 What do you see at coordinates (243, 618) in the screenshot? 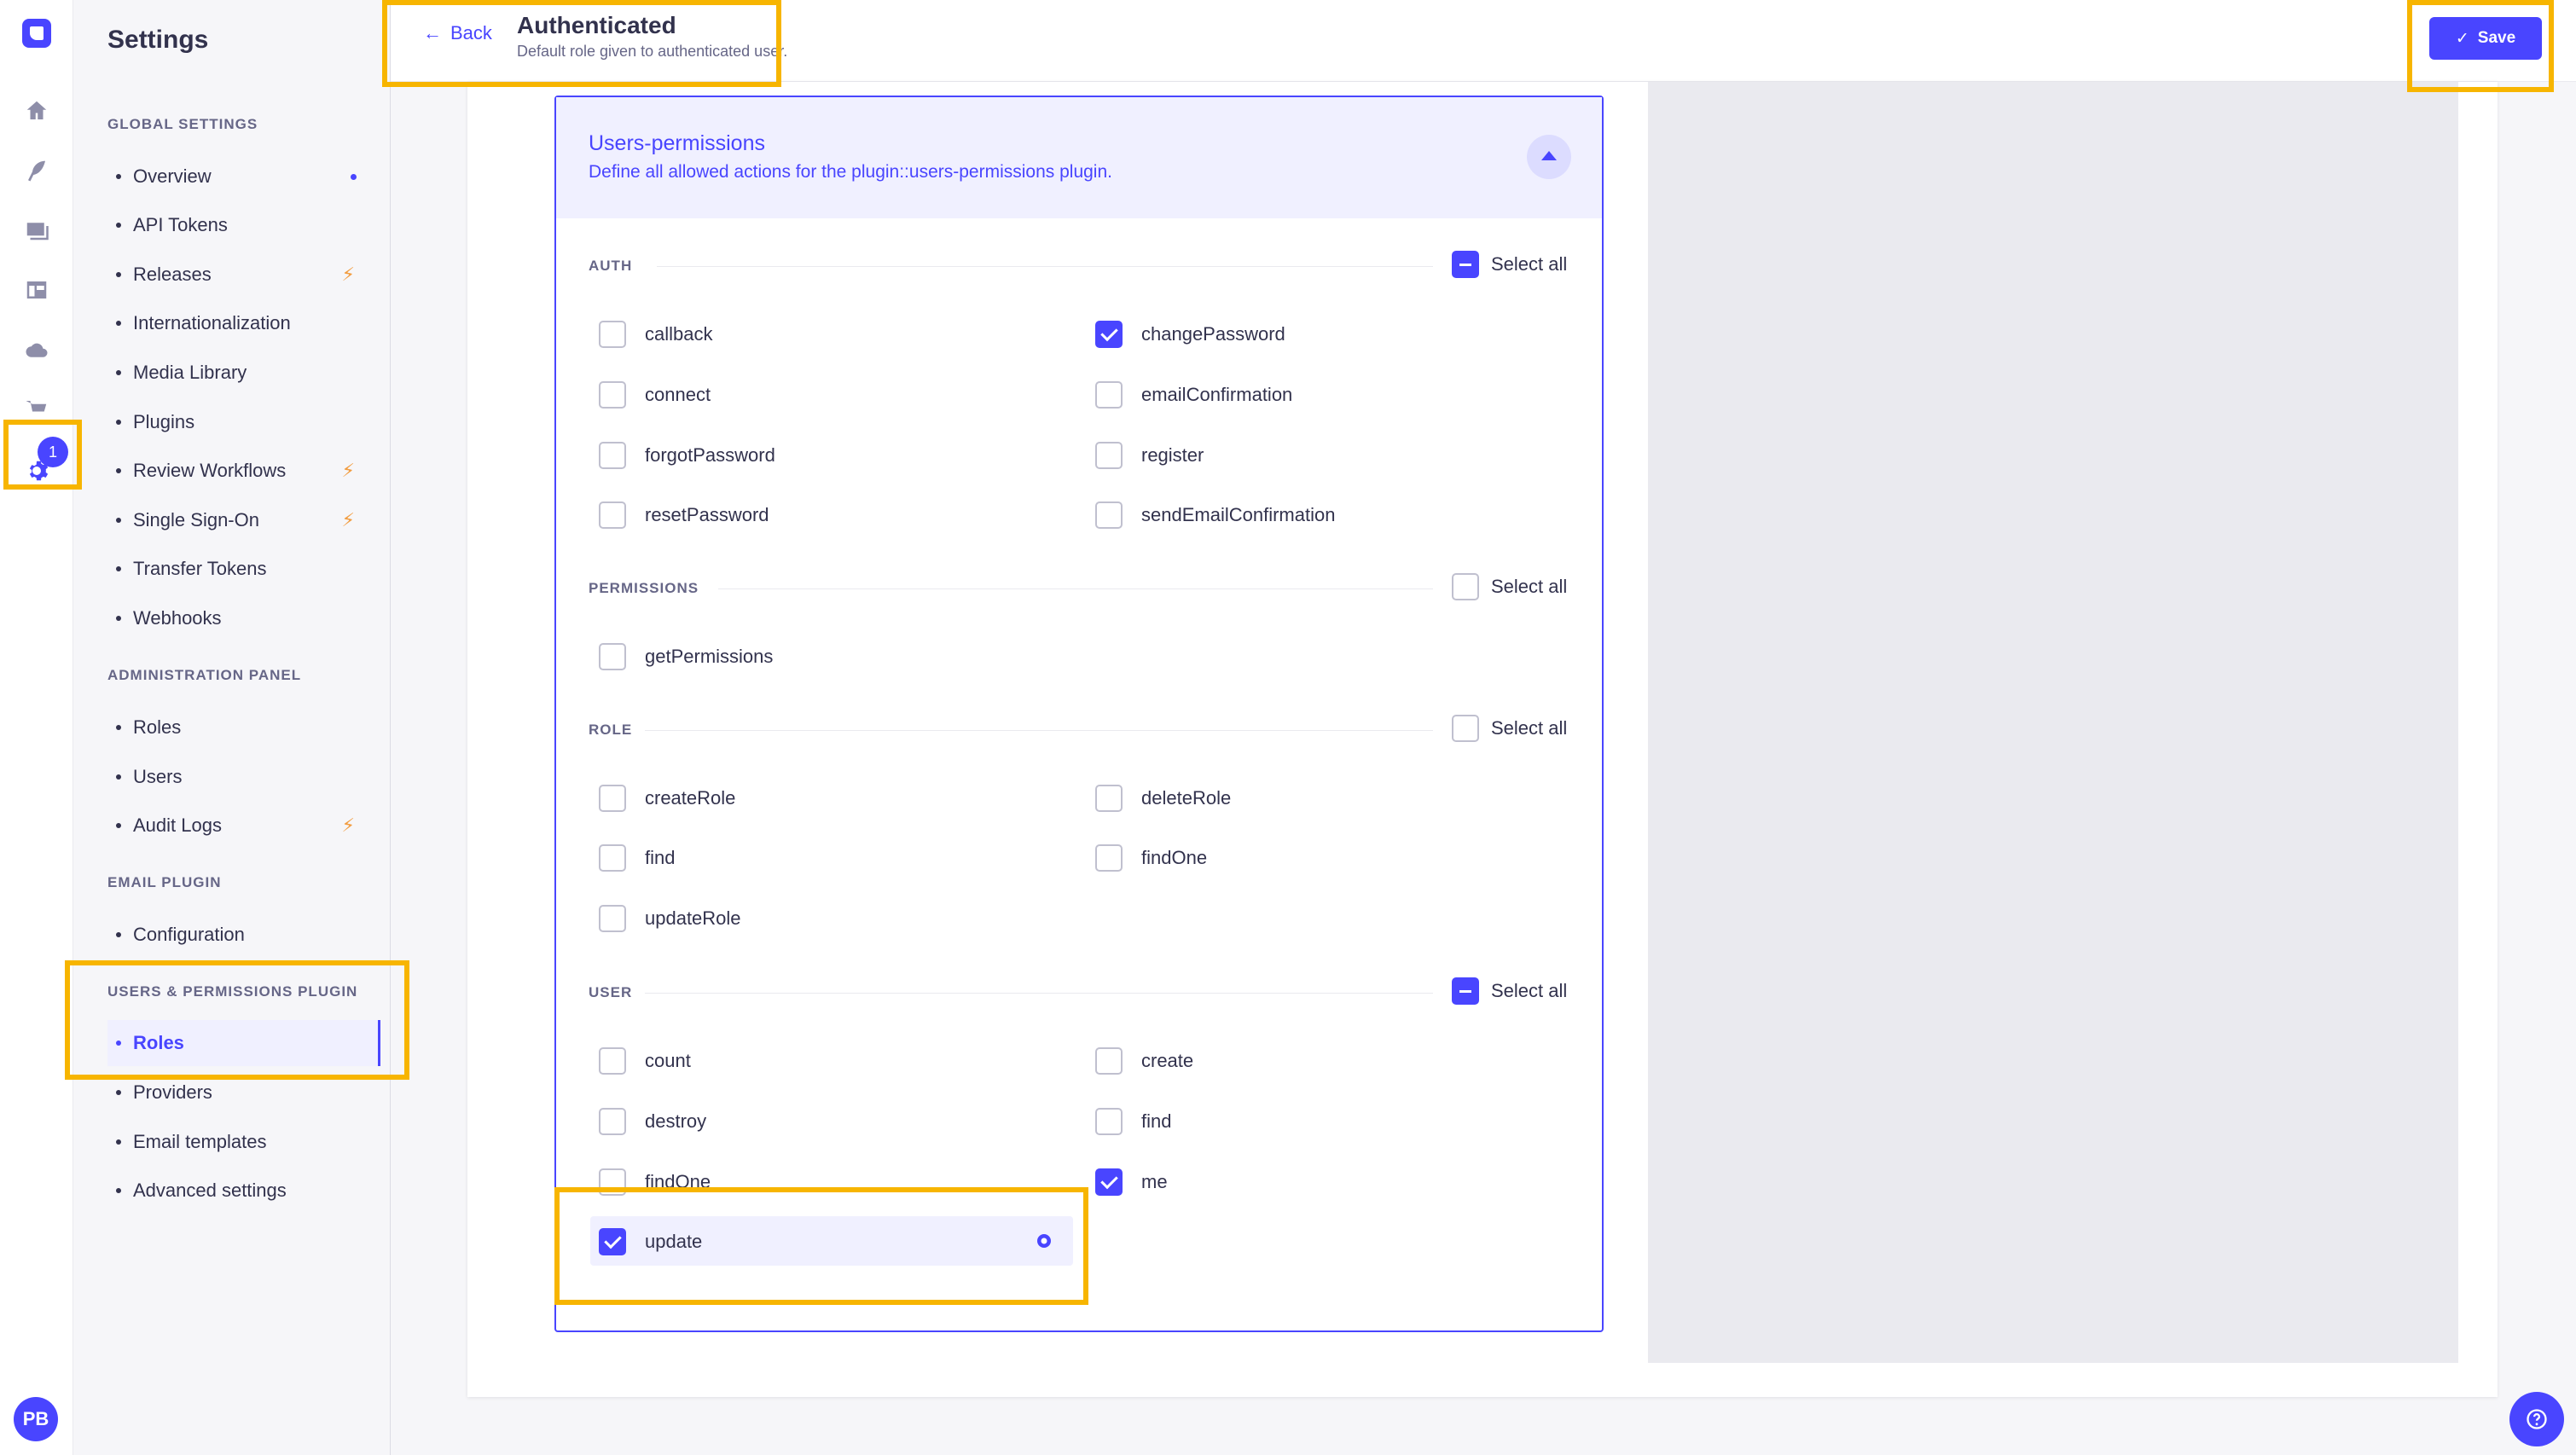
I see `sidebar-item-webhooks: Webhooks` at bounding box center [243, 618].